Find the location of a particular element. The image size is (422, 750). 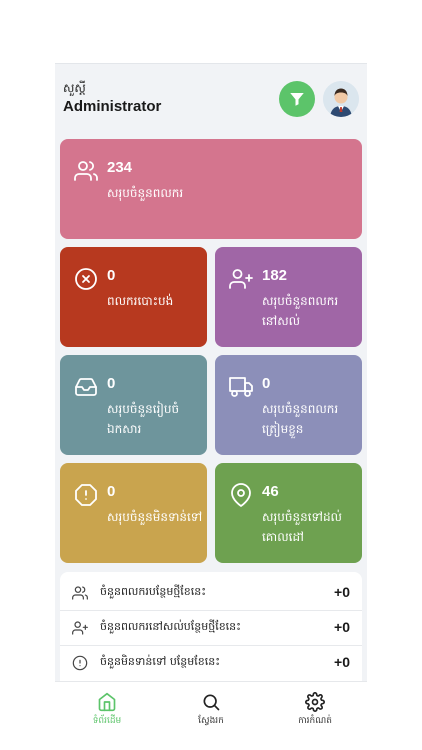

stat-label: ចំនួនពលករនៅសល់បន្ថែមថ្មីខែនេះ is located at coordinates (170, 626).